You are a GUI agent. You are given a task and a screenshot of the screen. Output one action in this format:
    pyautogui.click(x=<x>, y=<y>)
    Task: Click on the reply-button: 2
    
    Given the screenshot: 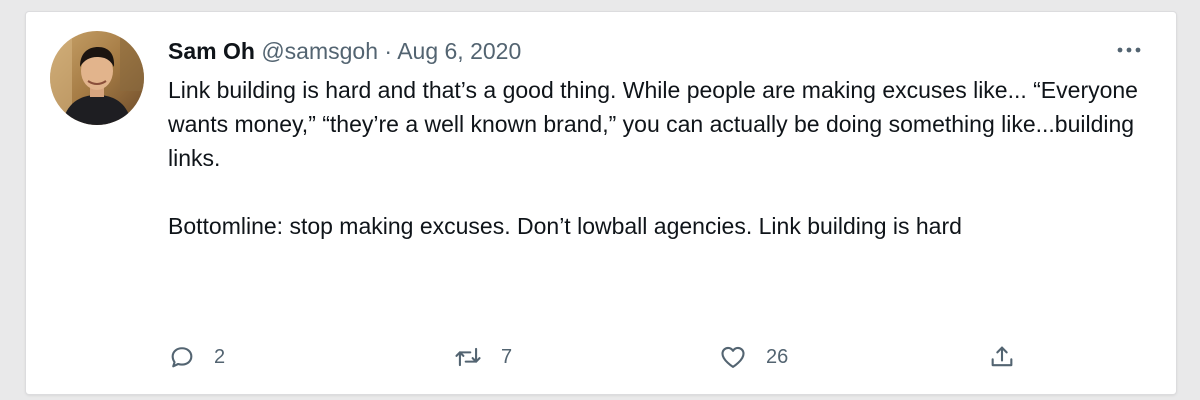 What is the action you would take?
    pyautogui.click(x=196, y=357)
    